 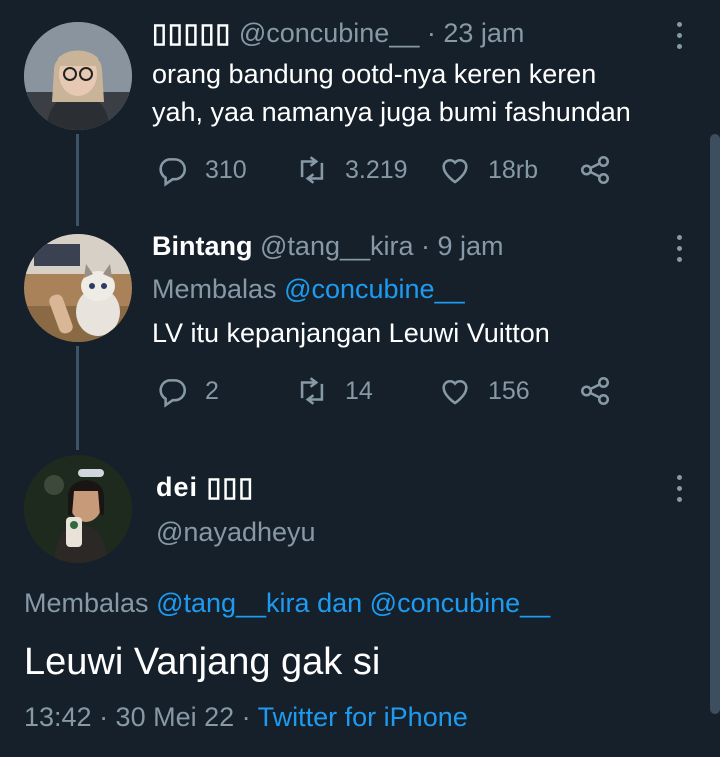 I want to click on retweet-count: 3.219, so click(x=376, y=169).